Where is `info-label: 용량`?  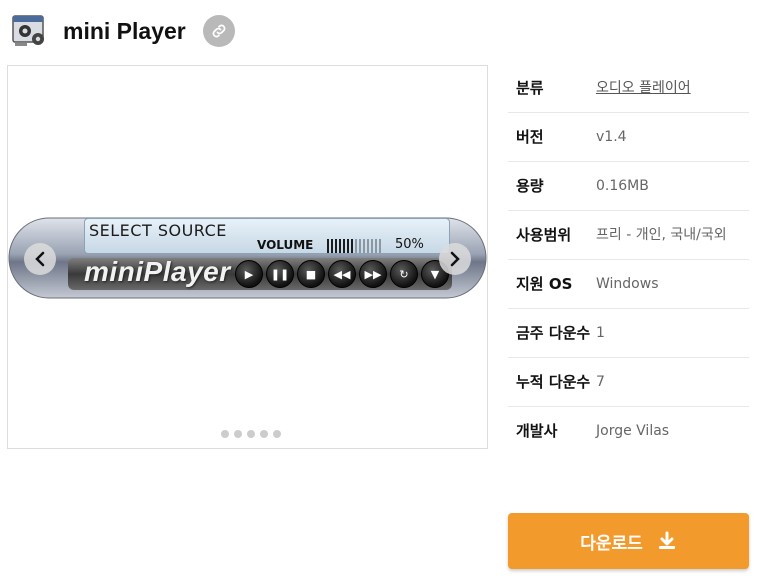
info-label: 용량 is located at coordinates (530, 186).